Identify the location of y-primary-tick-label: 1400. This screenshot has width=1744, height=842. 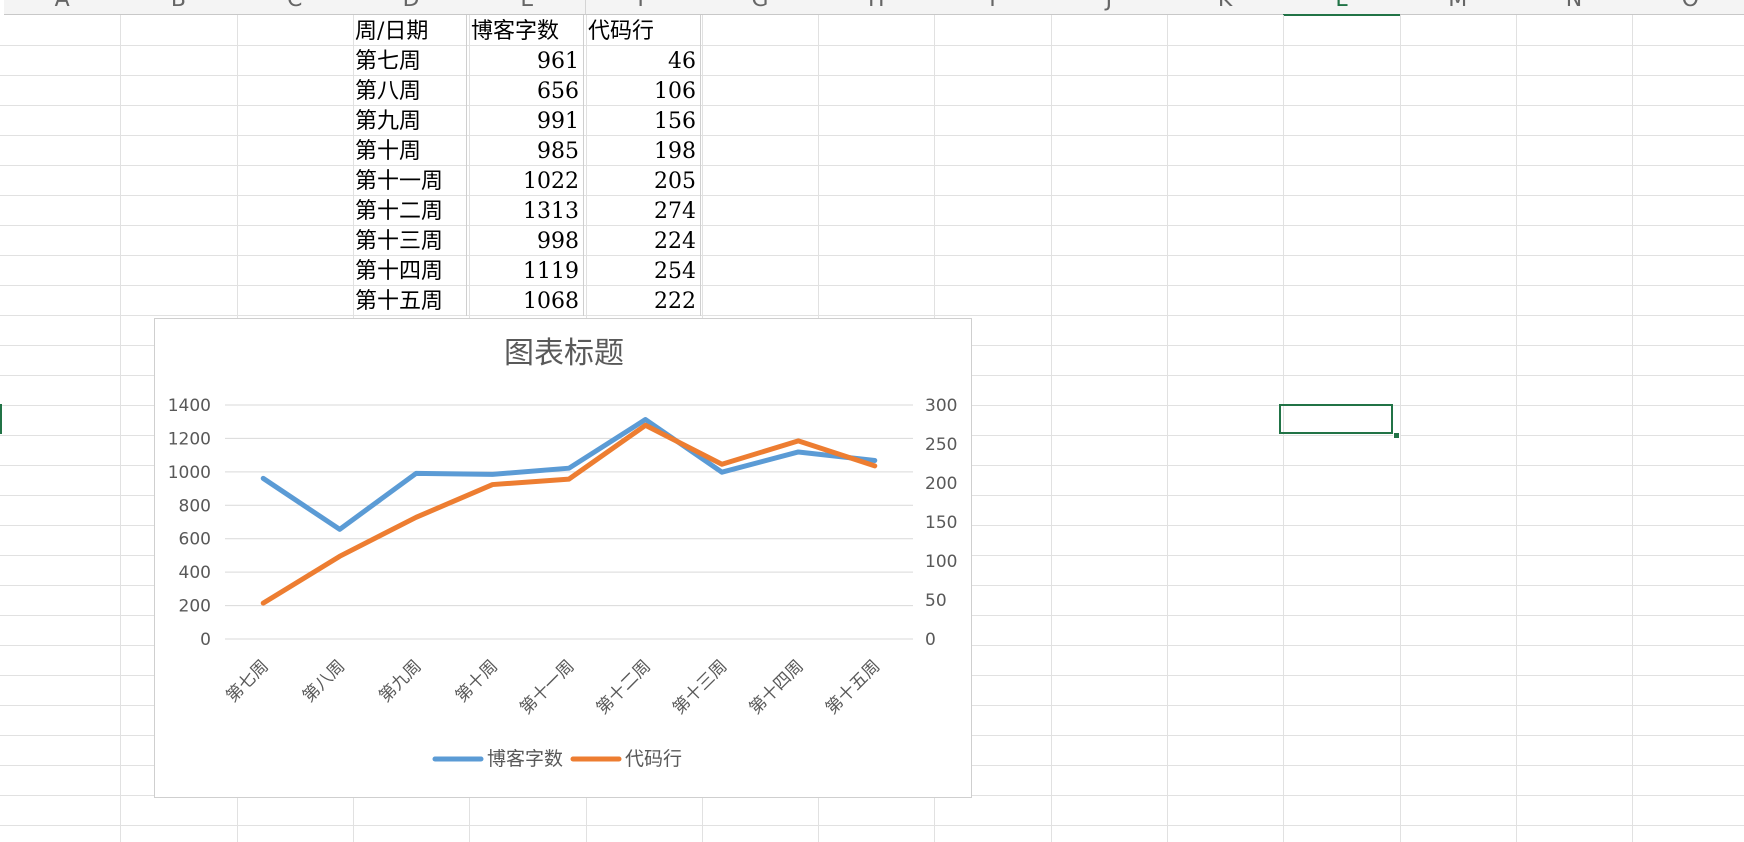
(189, 406).